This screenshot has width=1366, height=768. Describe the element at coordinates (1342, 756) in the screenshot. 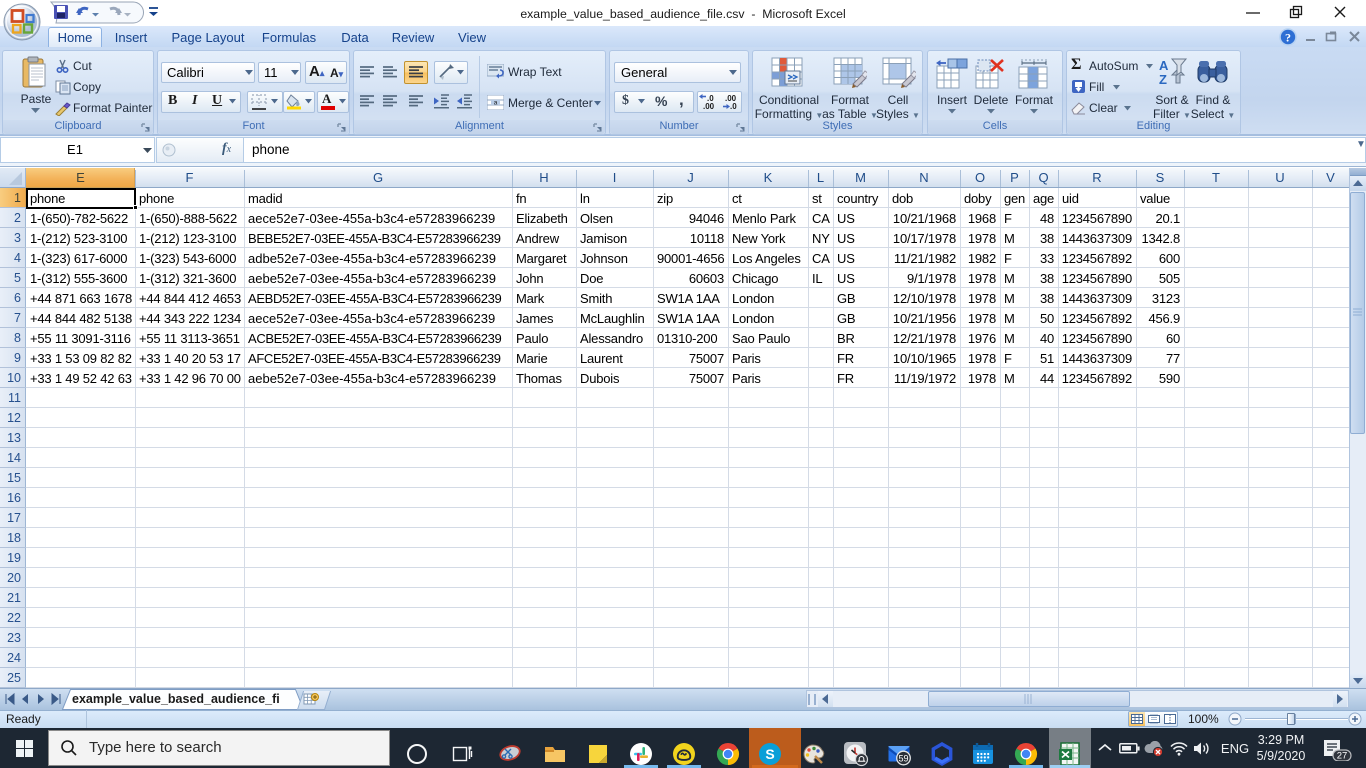

I see `svg-text: 27` at that location.